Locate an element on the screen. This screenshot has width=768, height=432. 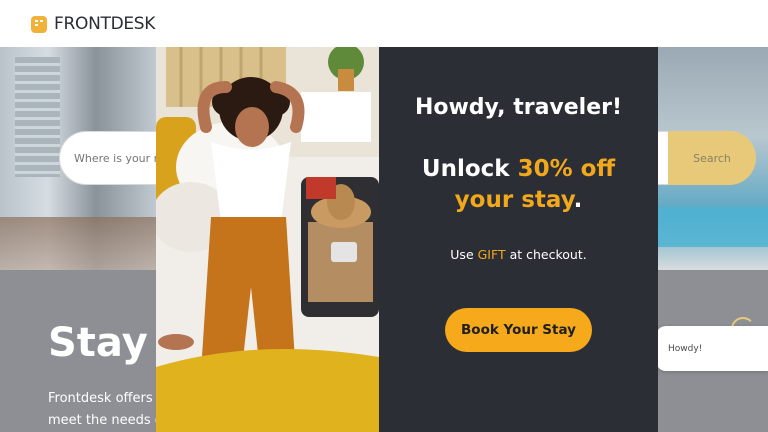
book-your-stay-button: Book Your Stay is located at coordinates (518, 330).